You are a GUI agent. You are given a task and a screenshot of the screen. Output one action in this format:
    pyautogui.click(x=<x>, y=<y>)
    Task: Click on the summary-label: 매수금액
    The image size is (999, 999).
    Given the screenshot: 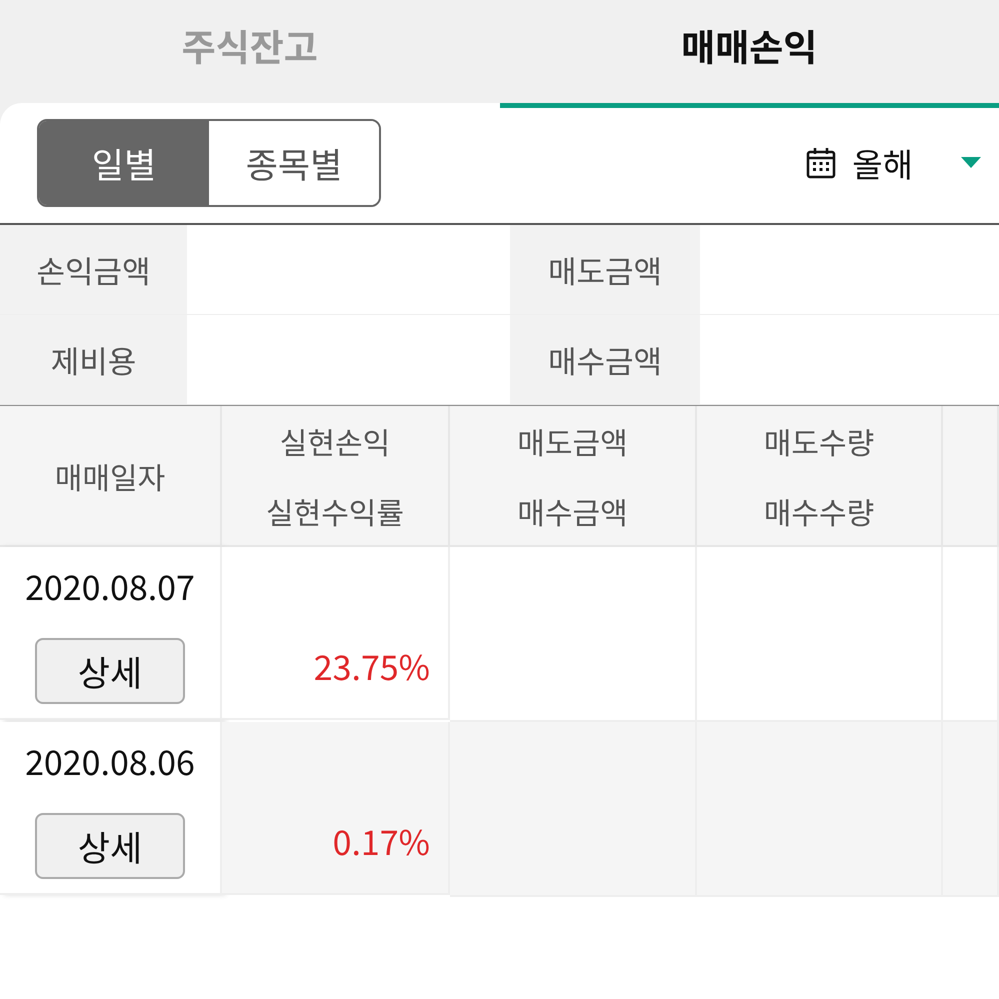 What is the action you would take?
    pyautogui.click(x=605, y=360)
    